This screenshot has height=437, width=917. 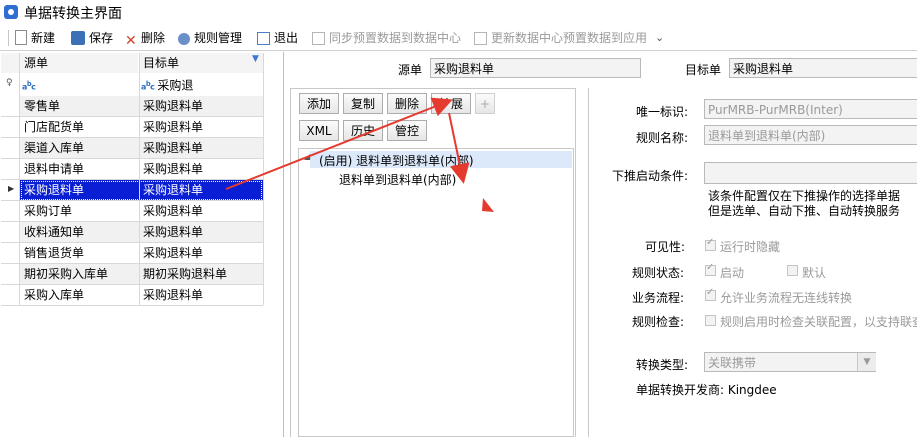 I want to click on annotation-arrow-to-extend, so click(x=339, y=143).